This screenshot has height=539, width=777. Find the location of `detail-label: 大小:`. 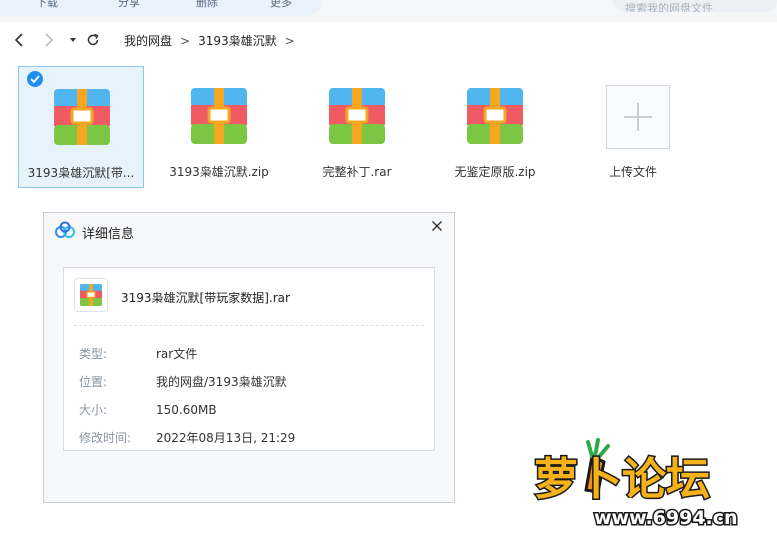

detail-label: 大小: is located at coordinates (93, 410).